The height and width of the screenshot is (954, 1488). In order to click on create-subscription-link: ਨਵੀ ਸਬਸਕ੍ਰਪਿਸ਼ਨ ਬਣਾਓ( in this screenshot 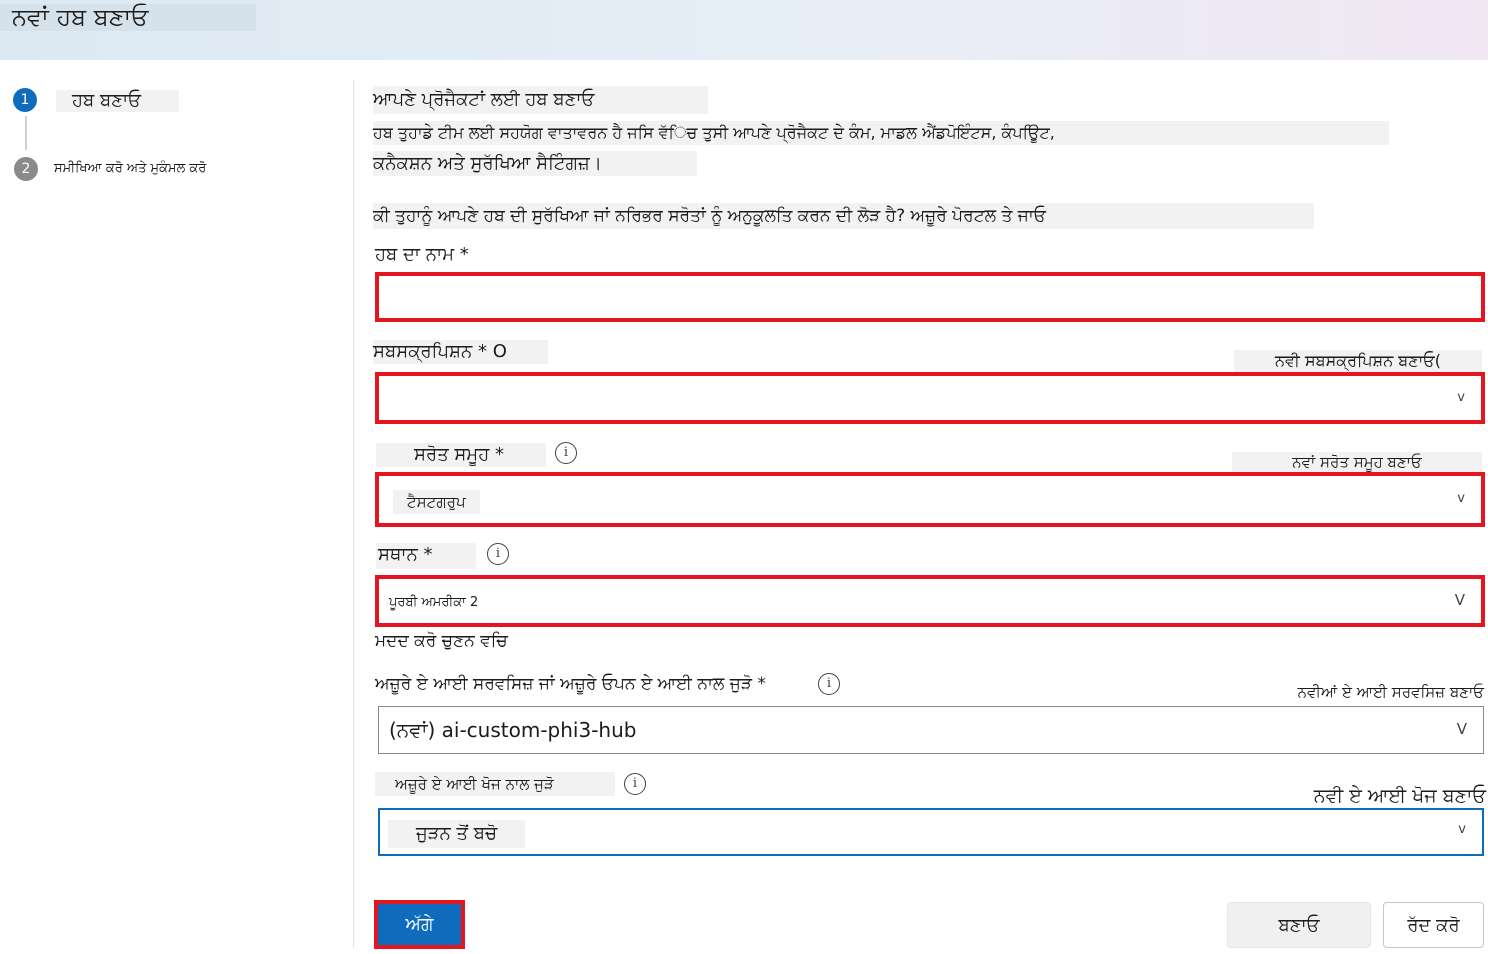, I will do `click(1358, 361)`.